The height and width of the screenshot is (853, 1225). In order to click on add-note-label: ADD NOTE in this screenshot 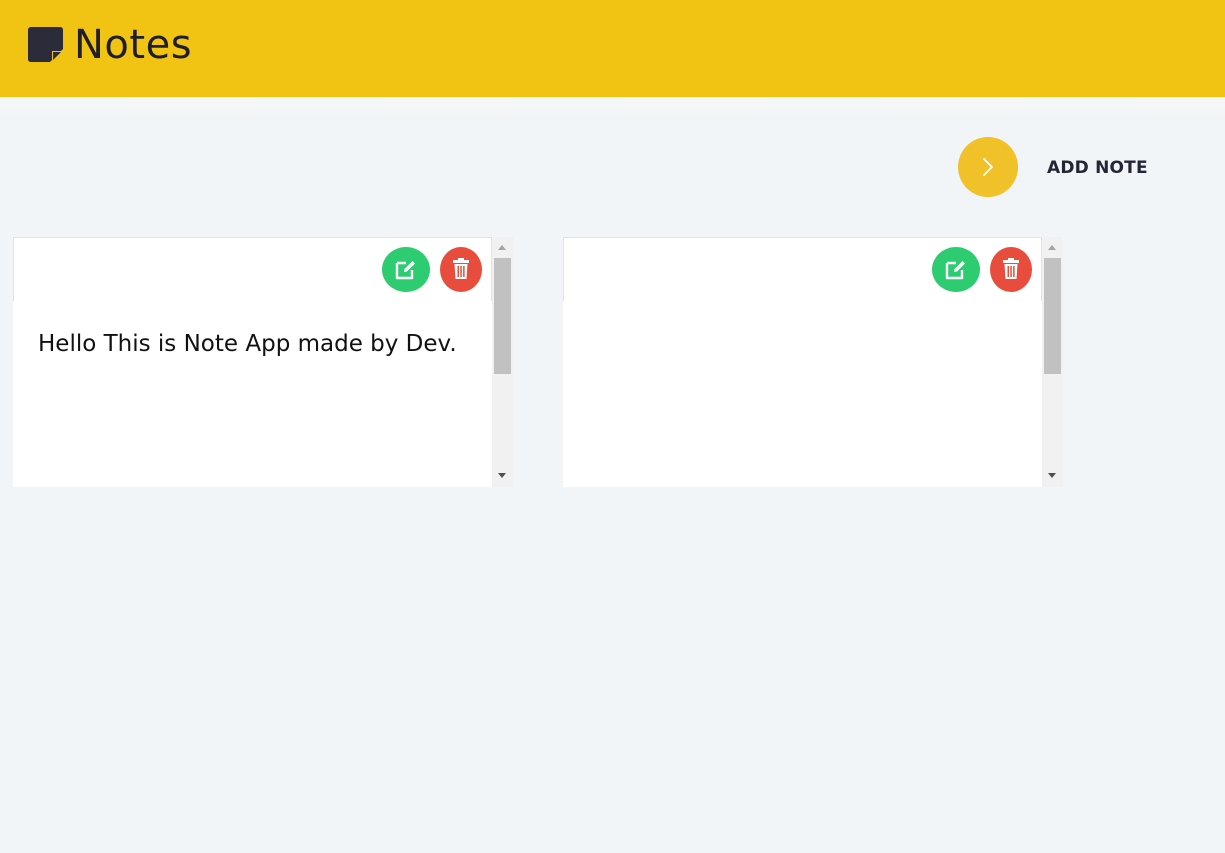, I will do `click(1097, 168)`.